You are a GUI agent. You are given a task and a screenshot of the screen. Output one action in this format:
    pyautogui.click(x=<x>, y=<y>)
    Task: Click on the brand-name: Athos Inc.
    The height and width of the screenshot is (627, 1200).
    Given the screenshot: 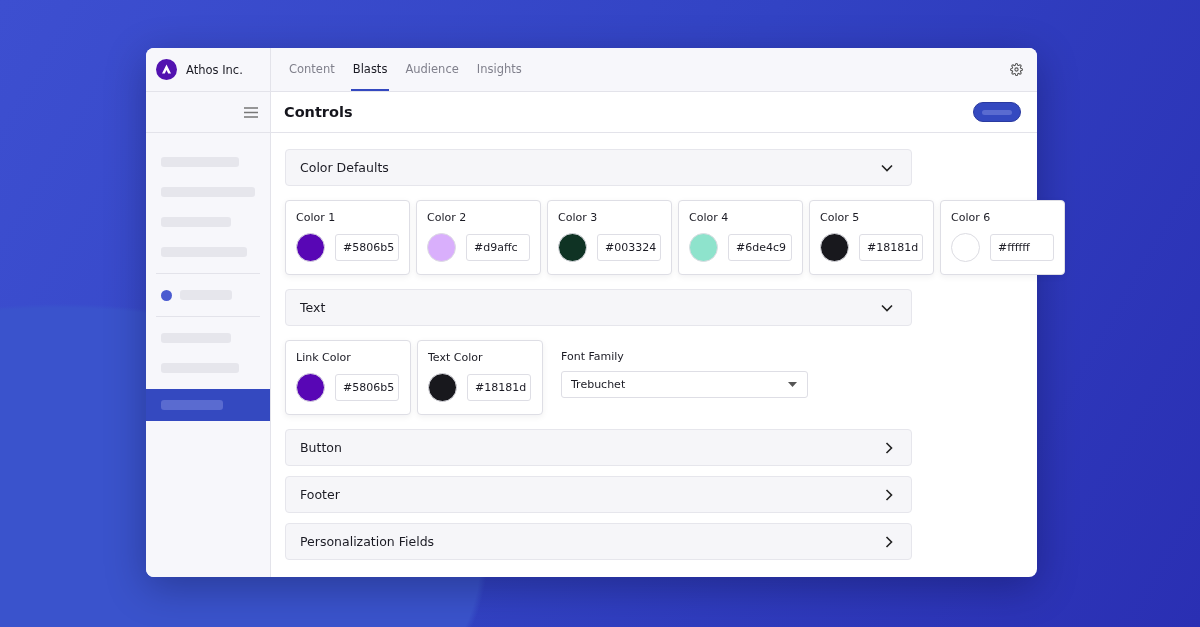 What is the action you would take?
    pyautogui.click(x=214, y=69)
    